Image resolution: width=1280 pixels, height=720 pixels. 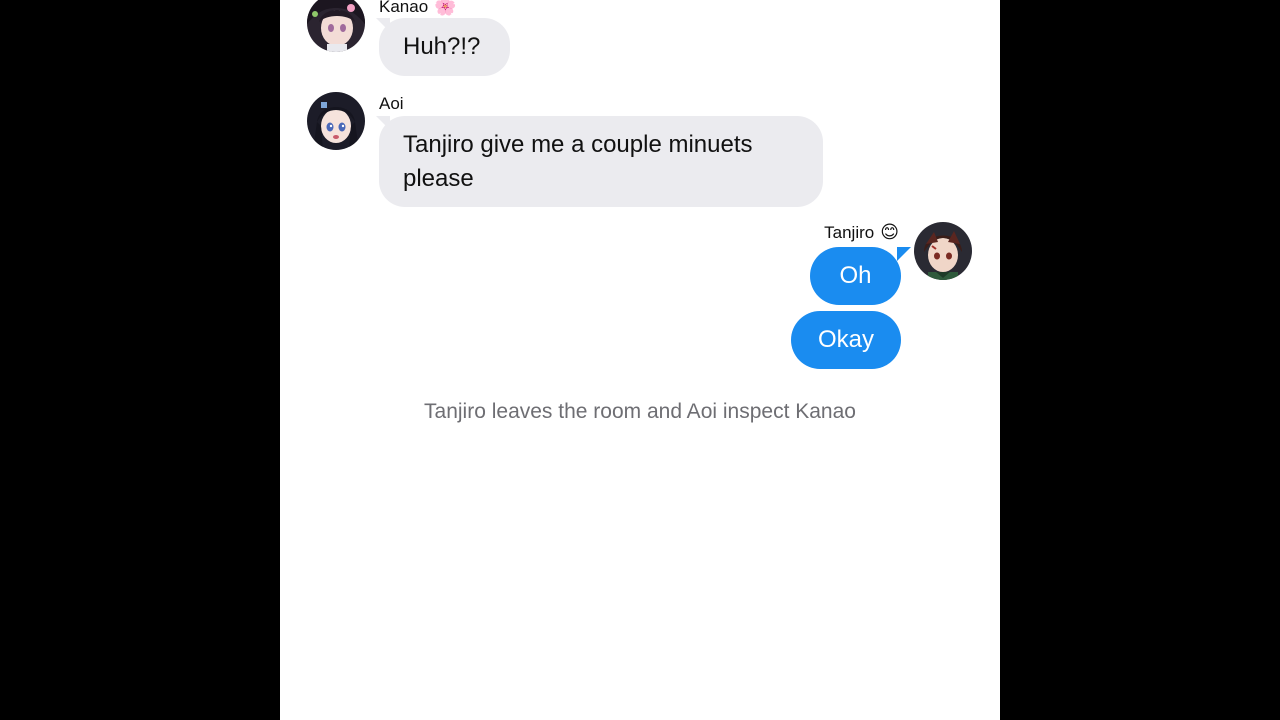 I want to click on message-bubble: Okay, so click(x=846, y=340).